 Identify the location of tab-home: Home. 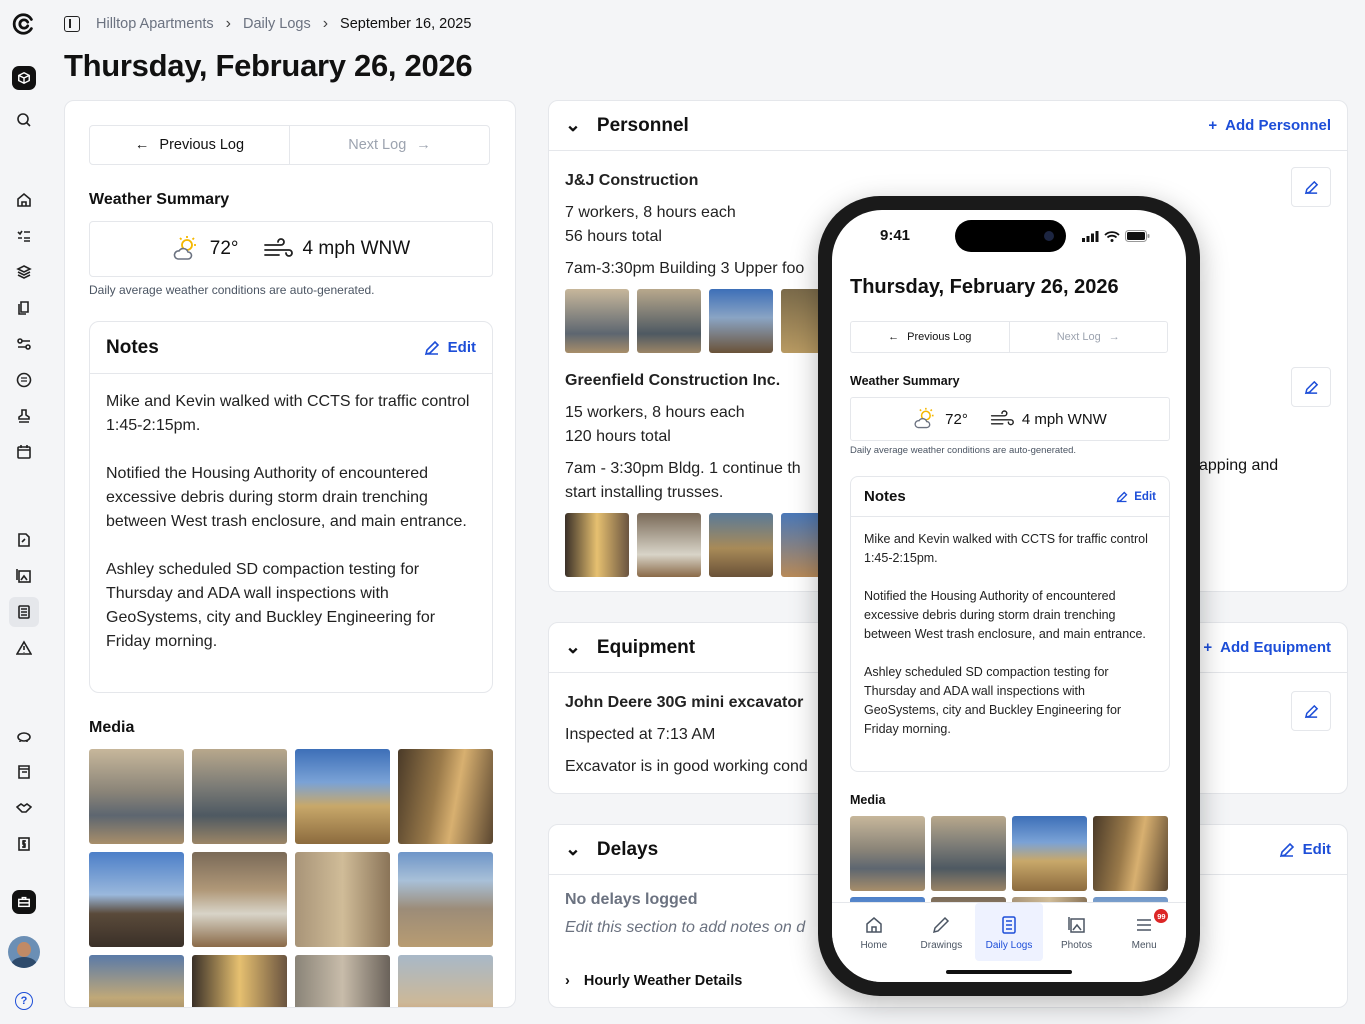
(874, 942).